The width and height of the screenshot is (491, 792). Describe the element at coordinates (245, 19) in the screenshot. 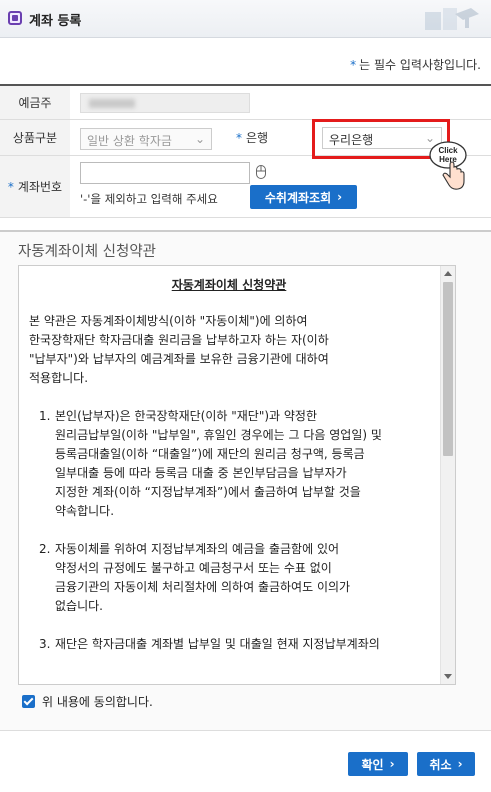

I see `title-bar: 계좌 등록` at that location.